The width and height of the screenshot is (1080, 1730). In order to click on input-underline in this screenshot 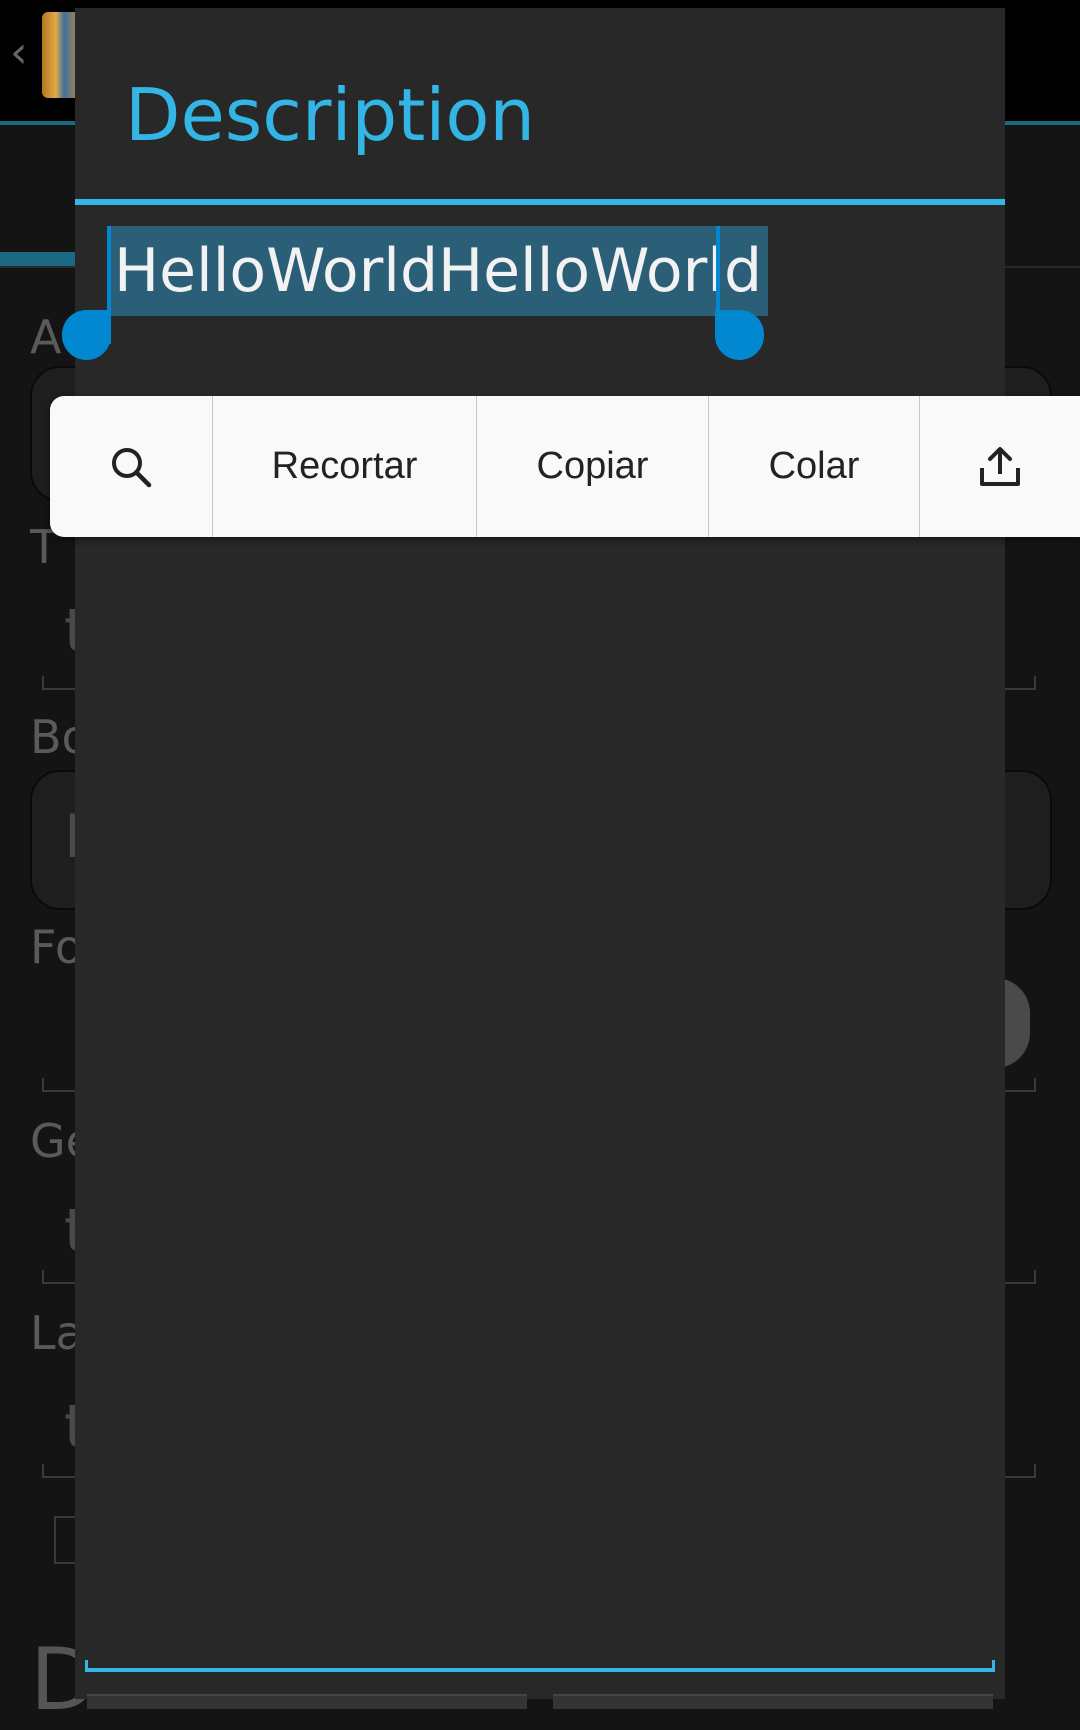, I will do `click(540, 1666)`.